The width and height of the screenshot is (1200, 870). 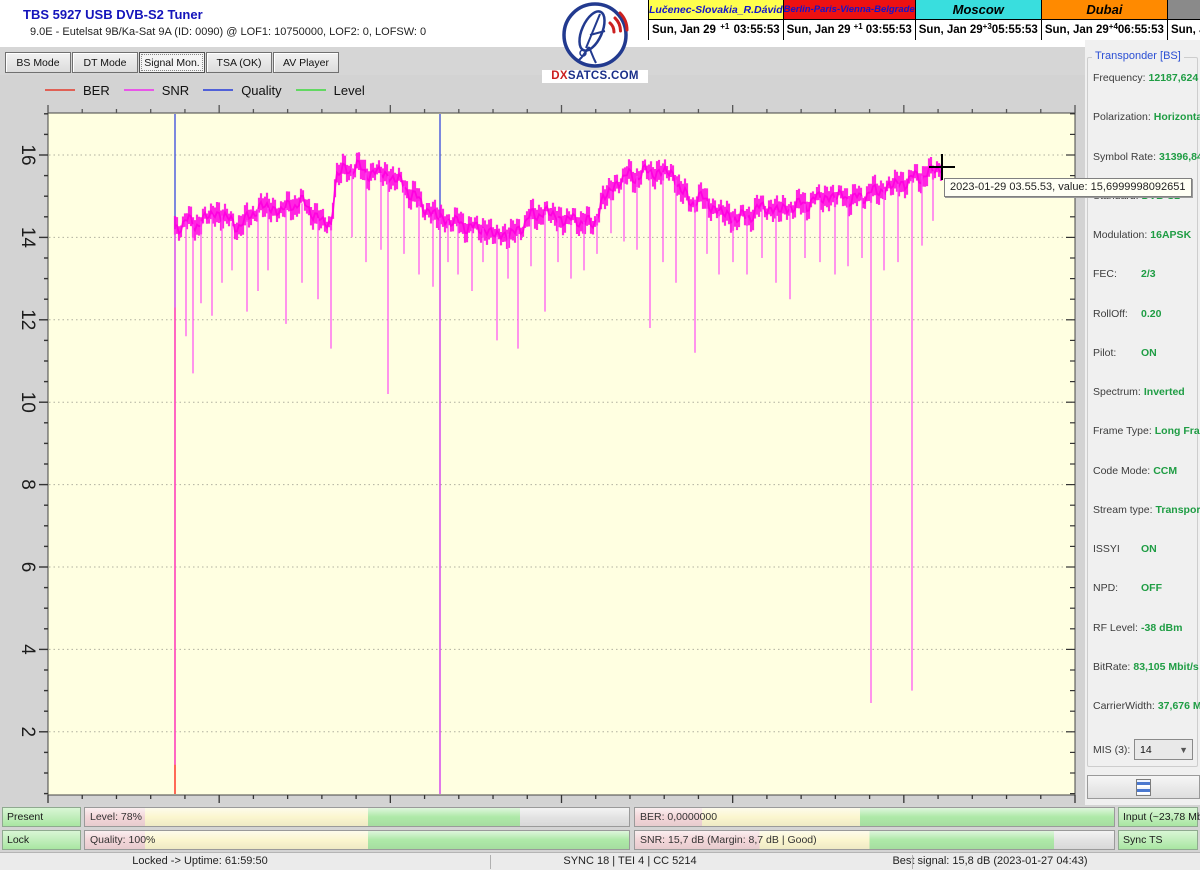 What do you see at coordinates (1163, 749) in the screenshot?
I see `mis-dropdown: 14 ▼` at bounding box center [1163, 749].